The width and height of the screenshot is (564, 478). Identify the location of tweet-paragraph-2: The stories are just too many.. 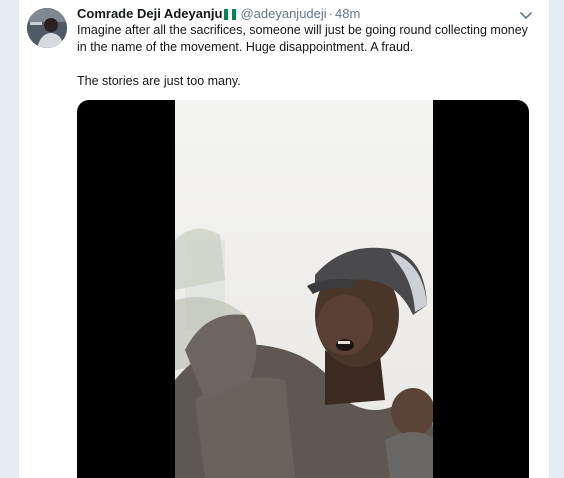
(159, 81).